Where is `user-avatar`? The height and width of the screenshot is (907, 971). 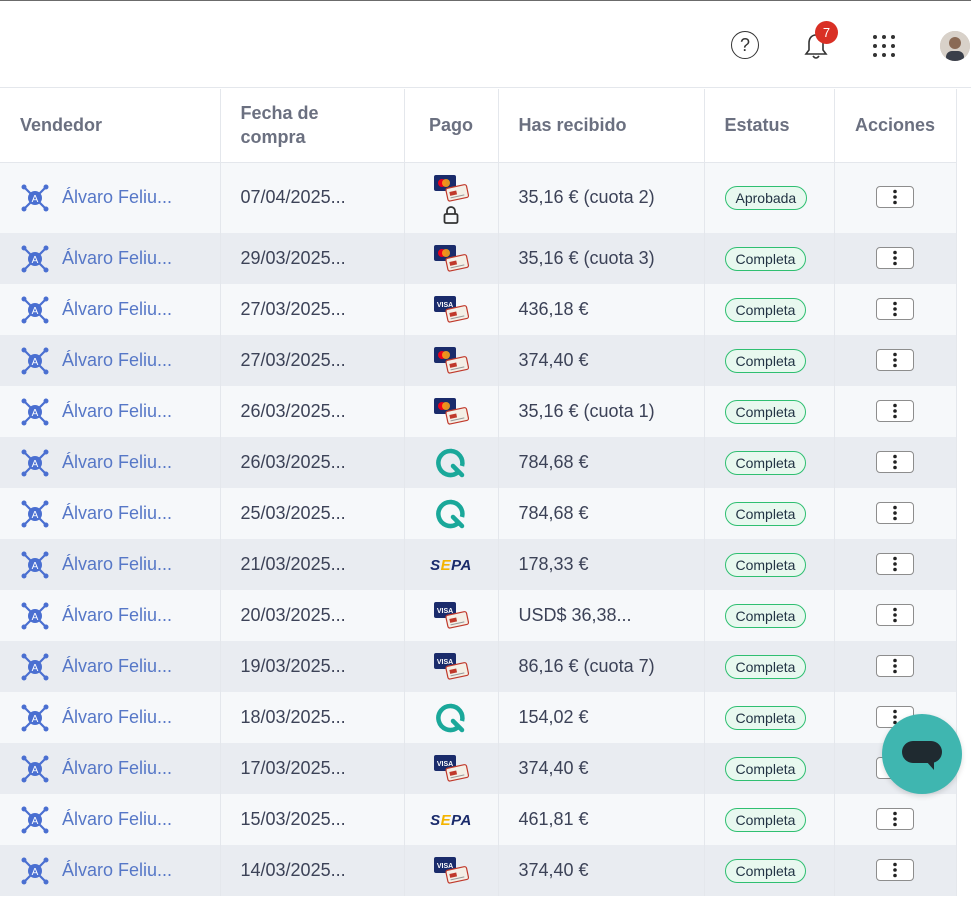
user-avatar is located at coordinates (955, 46).